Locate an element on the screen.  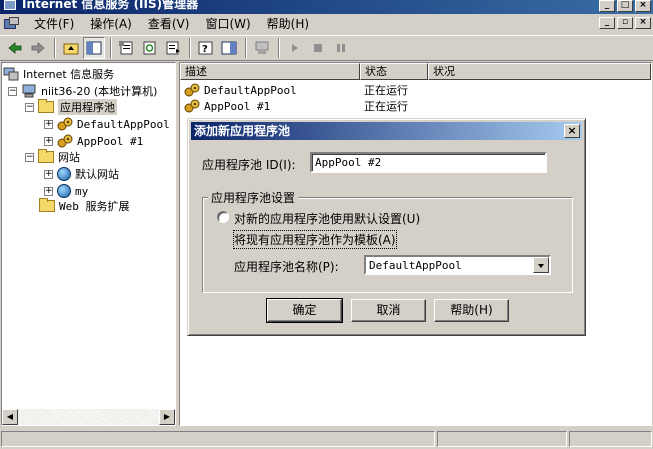
website-globe-icon is located at coordinates (64, 191).